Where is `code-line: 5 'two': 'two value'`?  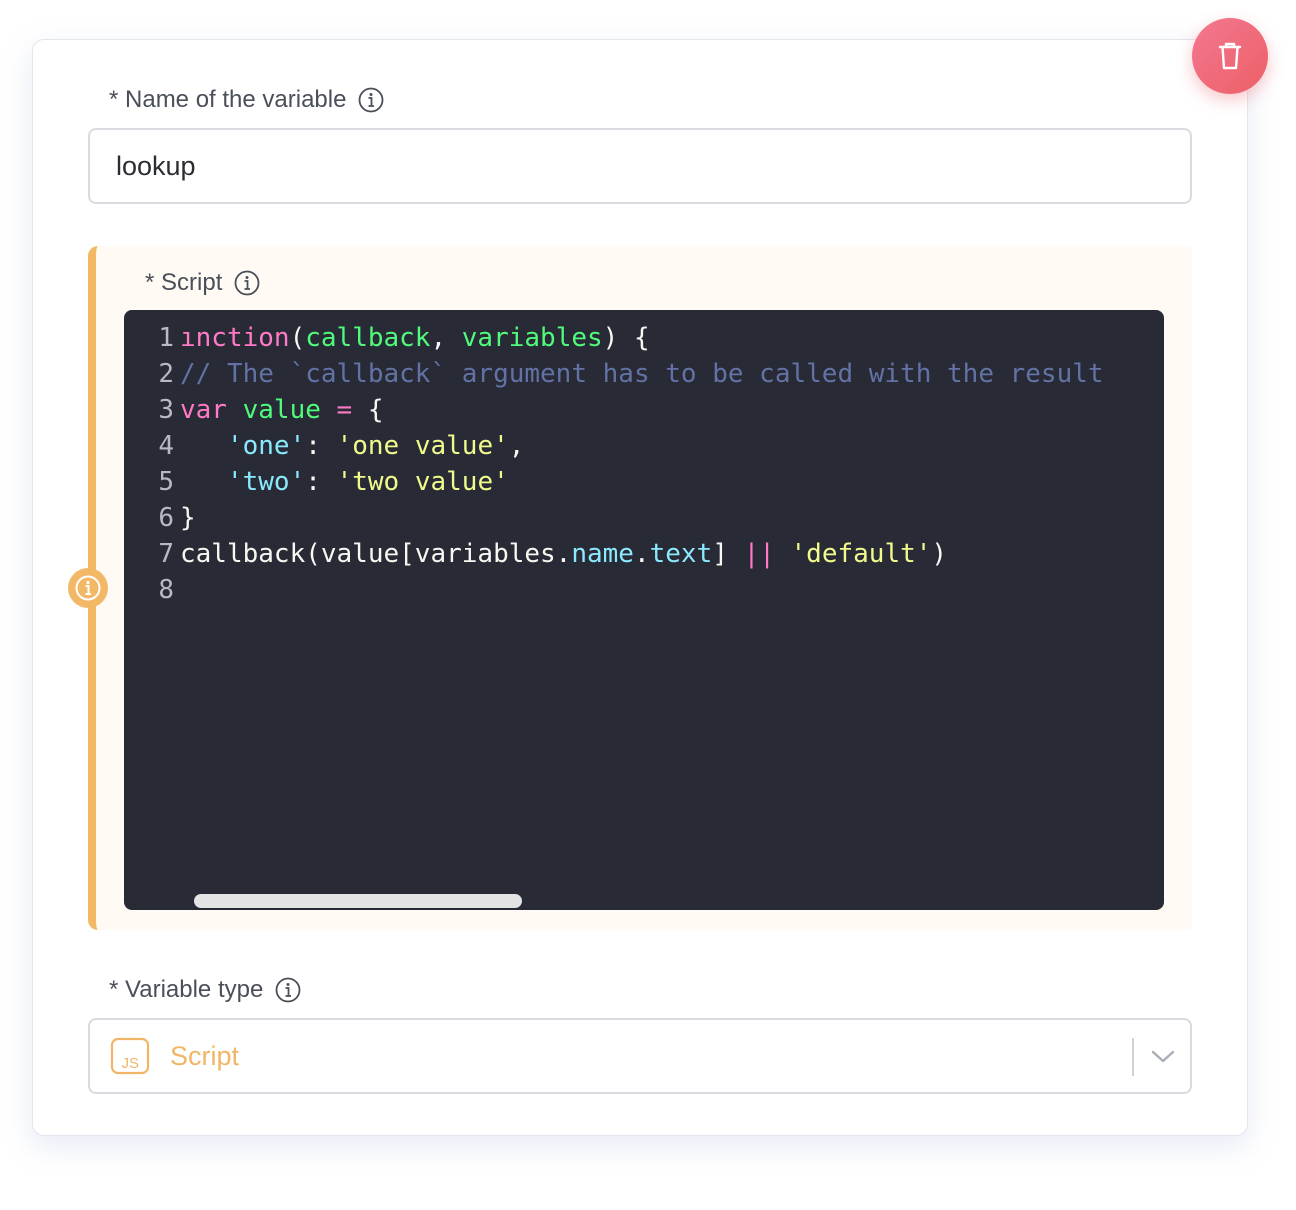
code-line: 5 'two': 'two value' is located at coordinates (644, 482).